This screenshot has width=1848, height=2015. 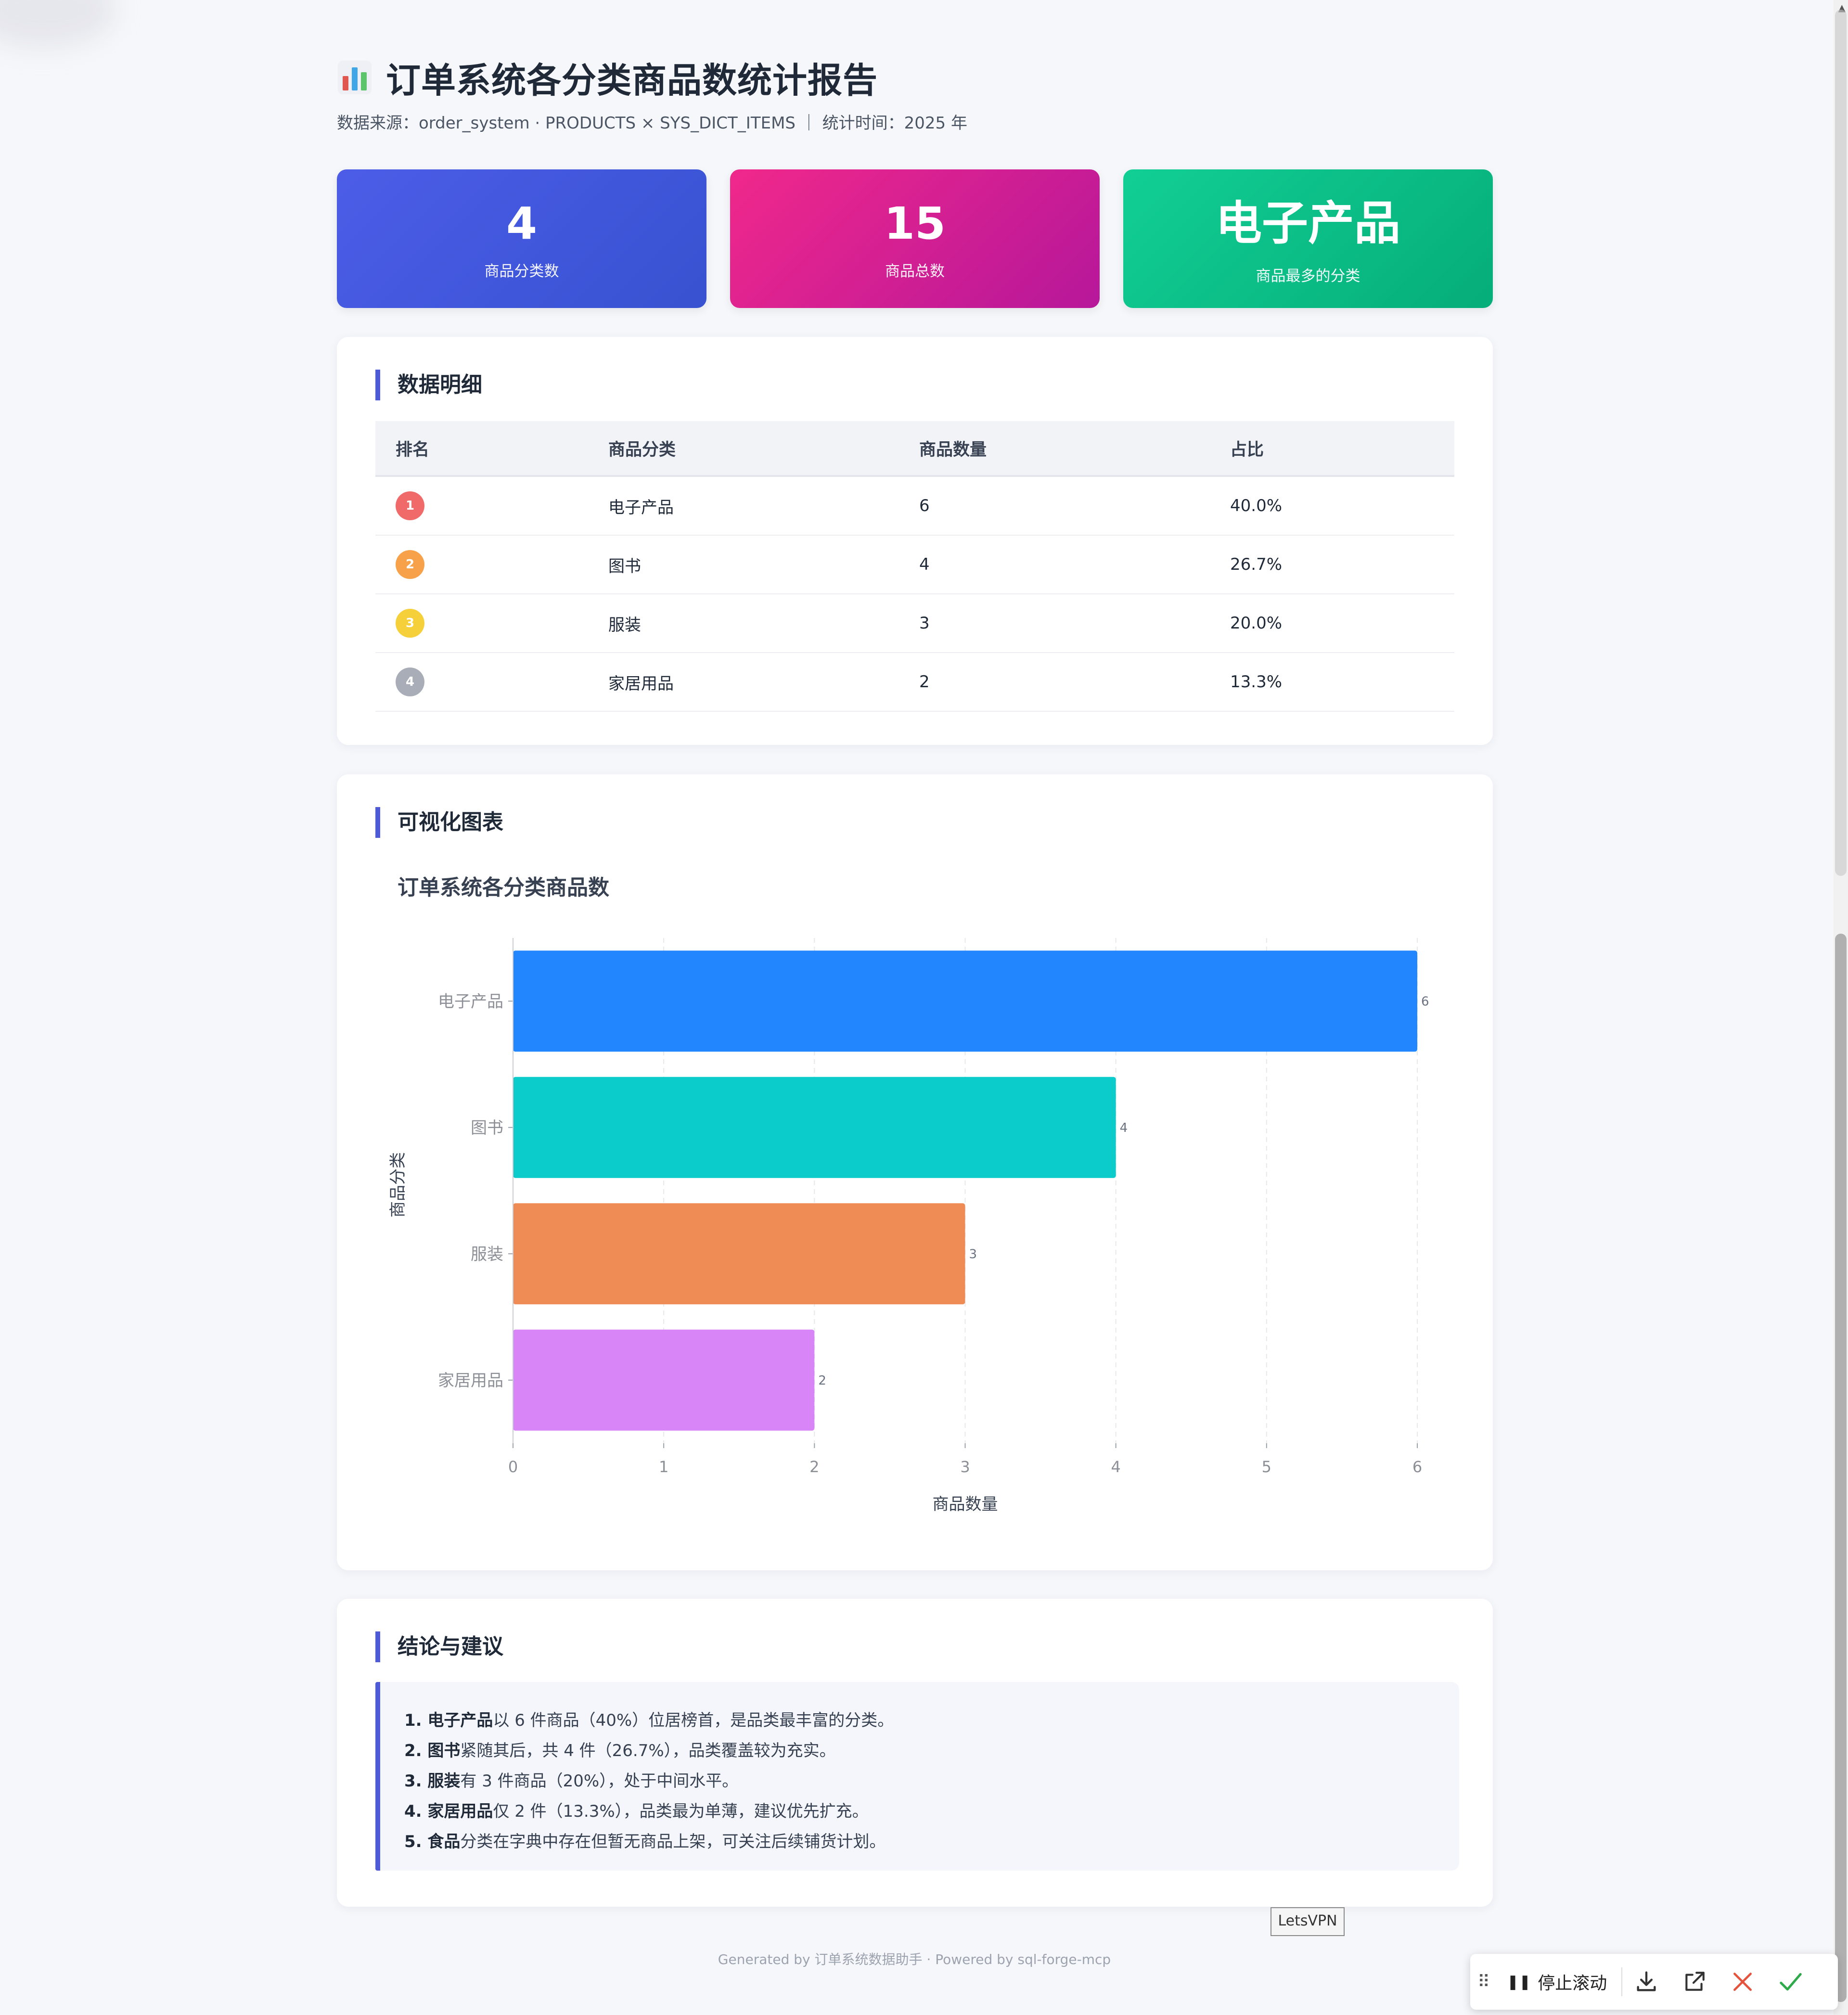 What do you see at coordinates (410, 564) in the screenshot?
I see `rank-badge: 2` at bounding box center [410, 564].